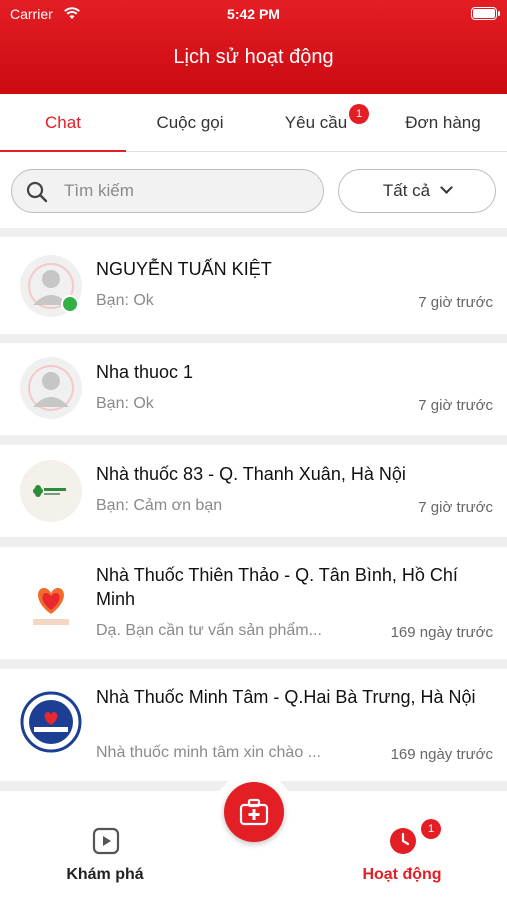 Image resolution: width=507 pixels, height=900 pixels. Describe the element at coordinates (105, 856) in the screenshot. I see `nav-explore: Khám phá` at that location.